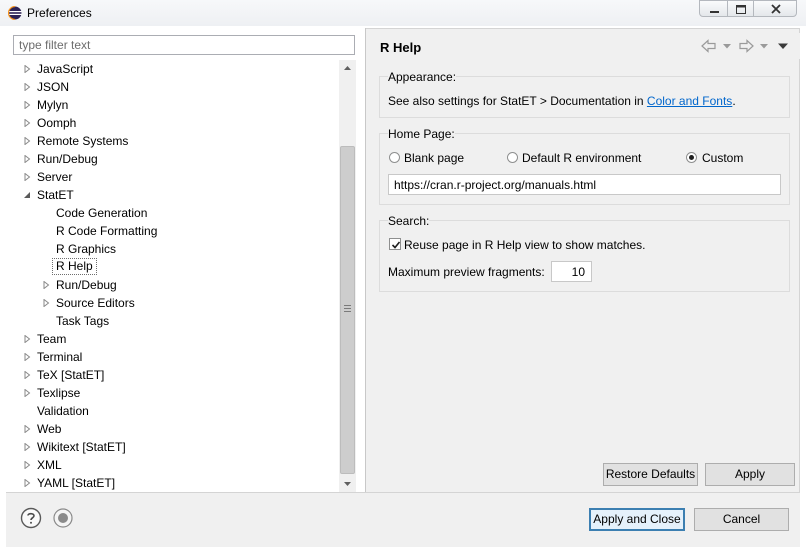  I want to click on blank-page-radio-label: Blank page, so click(434, 158).